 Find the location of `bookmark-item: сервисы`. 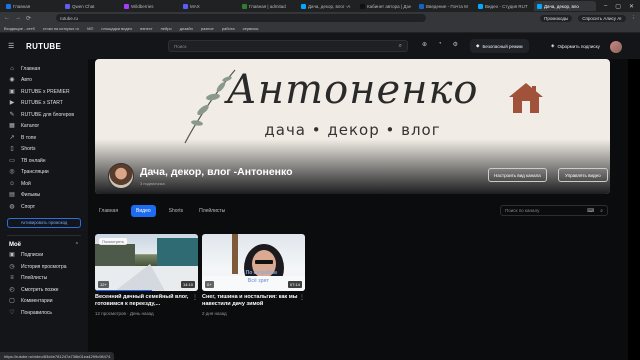

bookmark-item: сервисы is located at coordinates (251, 28).